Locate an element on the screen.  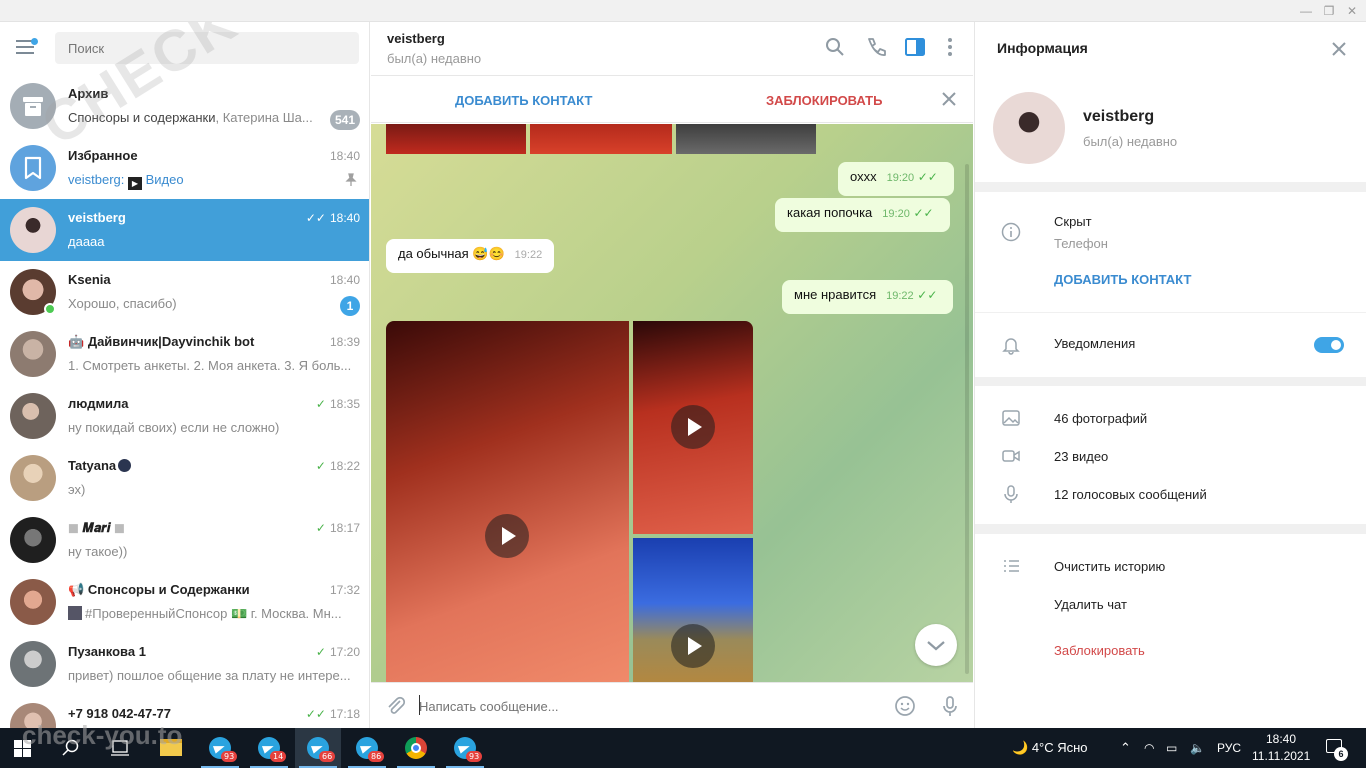
chat-name: ◼ 𝑴𝒂𝒓𝒊 ◼ is located at coordinates (96, 527).